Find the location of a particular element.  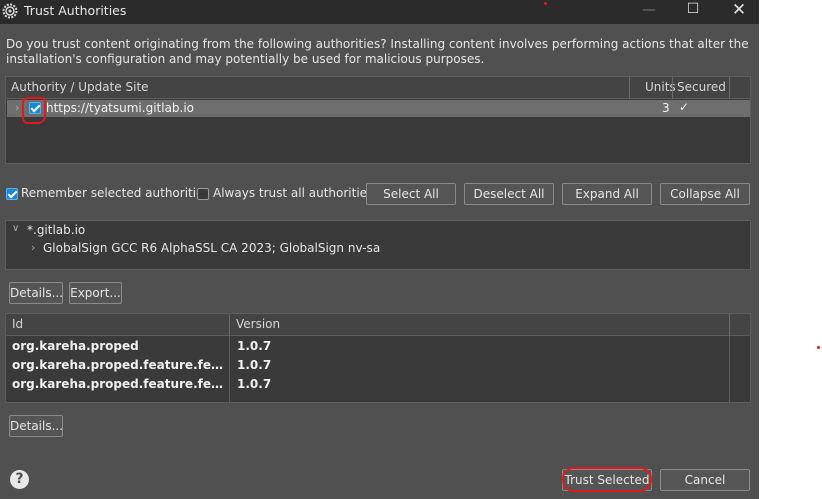

title-bar: Trust Authorities — ☐ ✕ is located at coordinates (379, 12).